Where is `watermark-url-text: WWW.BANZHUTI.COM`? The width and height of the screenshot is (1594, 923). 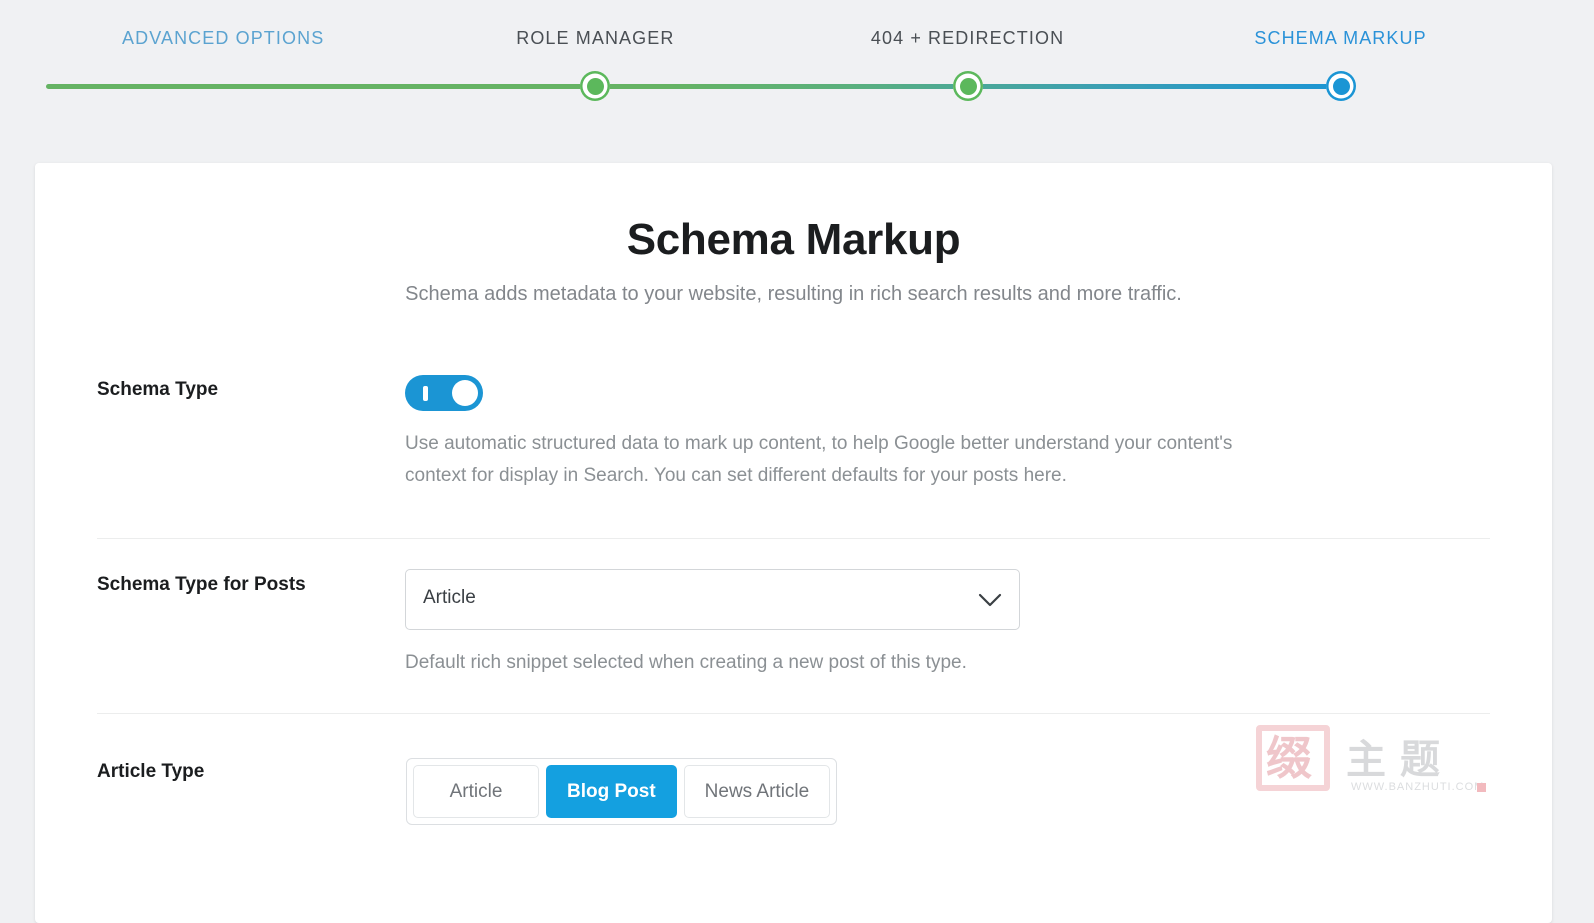 watermark-url-text: WWW.BANZHUTI.COM is located at coordinates (1418, 787).